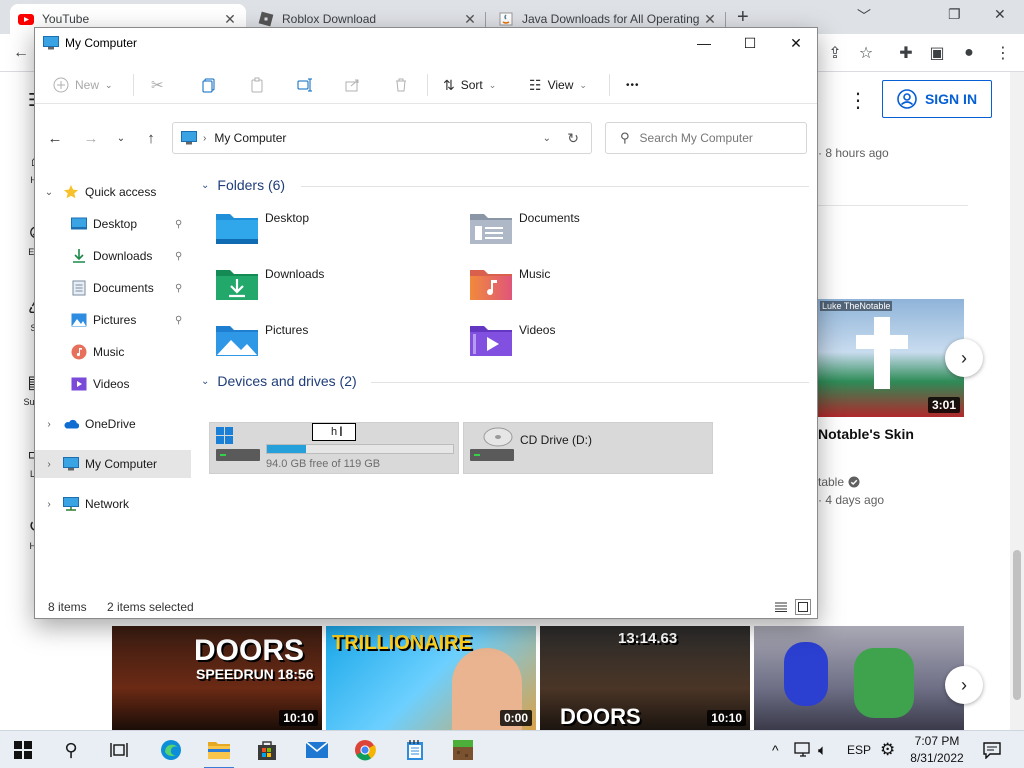 This screenshot has height=768, width=1024. Describe the element at coordinates (645, 678) in the screenshot. I see `video-thumbnail: 13:14.63 DOORS 10:10` at that location.